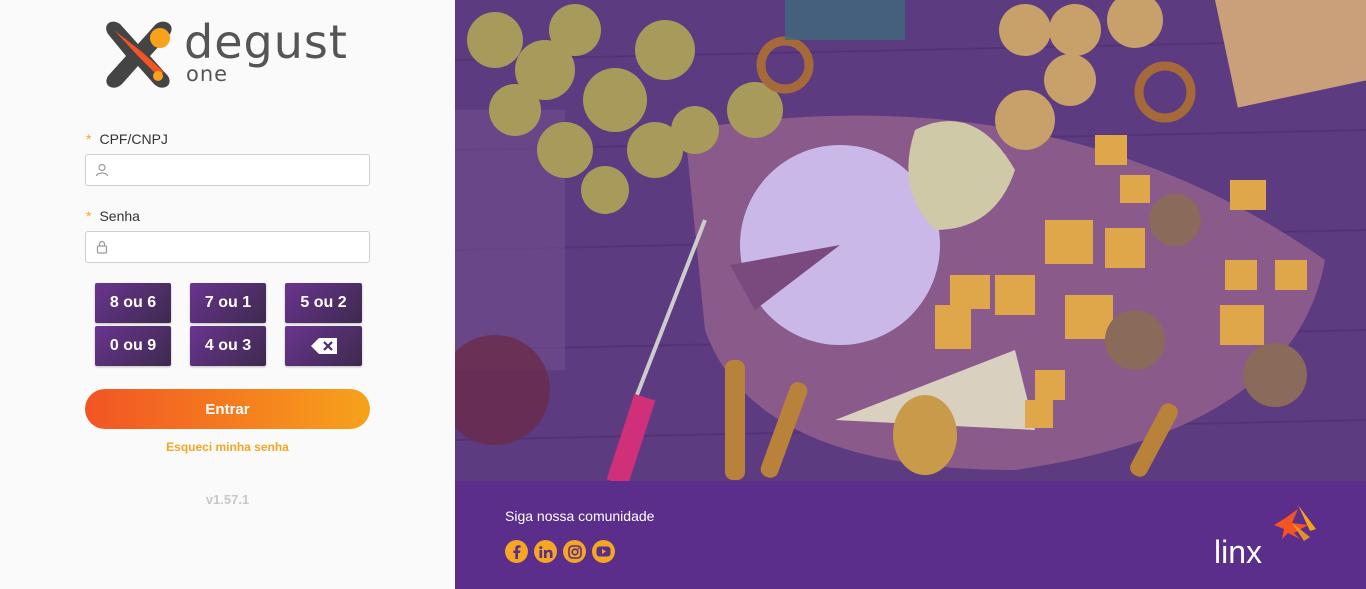 The width and height of the screenshot is (1366, 589). What do you see at coordinates (603, 551) in the screenshot?
I see `youtube-icon` at bounding box center [603, 551].